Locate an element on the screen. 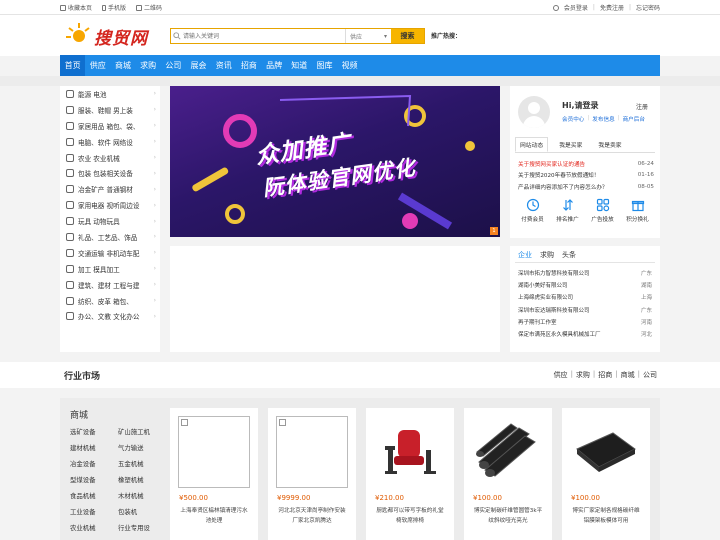 The image size is (720, 540). nav-item-gallery: 图库 is located at coordinates (324, 65).